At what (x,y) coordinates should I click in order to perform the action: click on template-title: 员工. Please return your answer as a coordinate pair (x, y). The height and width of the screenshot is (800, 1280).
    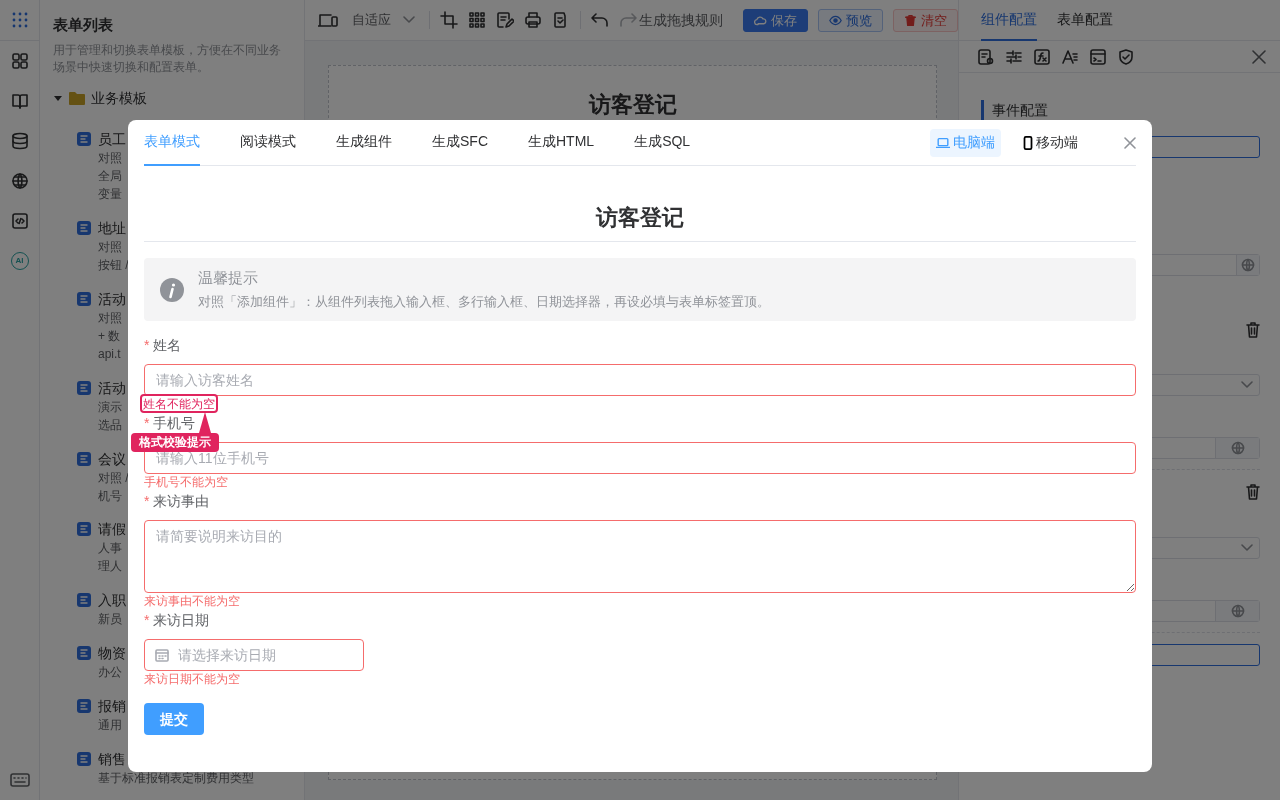
    Looking at the image, I should click on (112, 139).